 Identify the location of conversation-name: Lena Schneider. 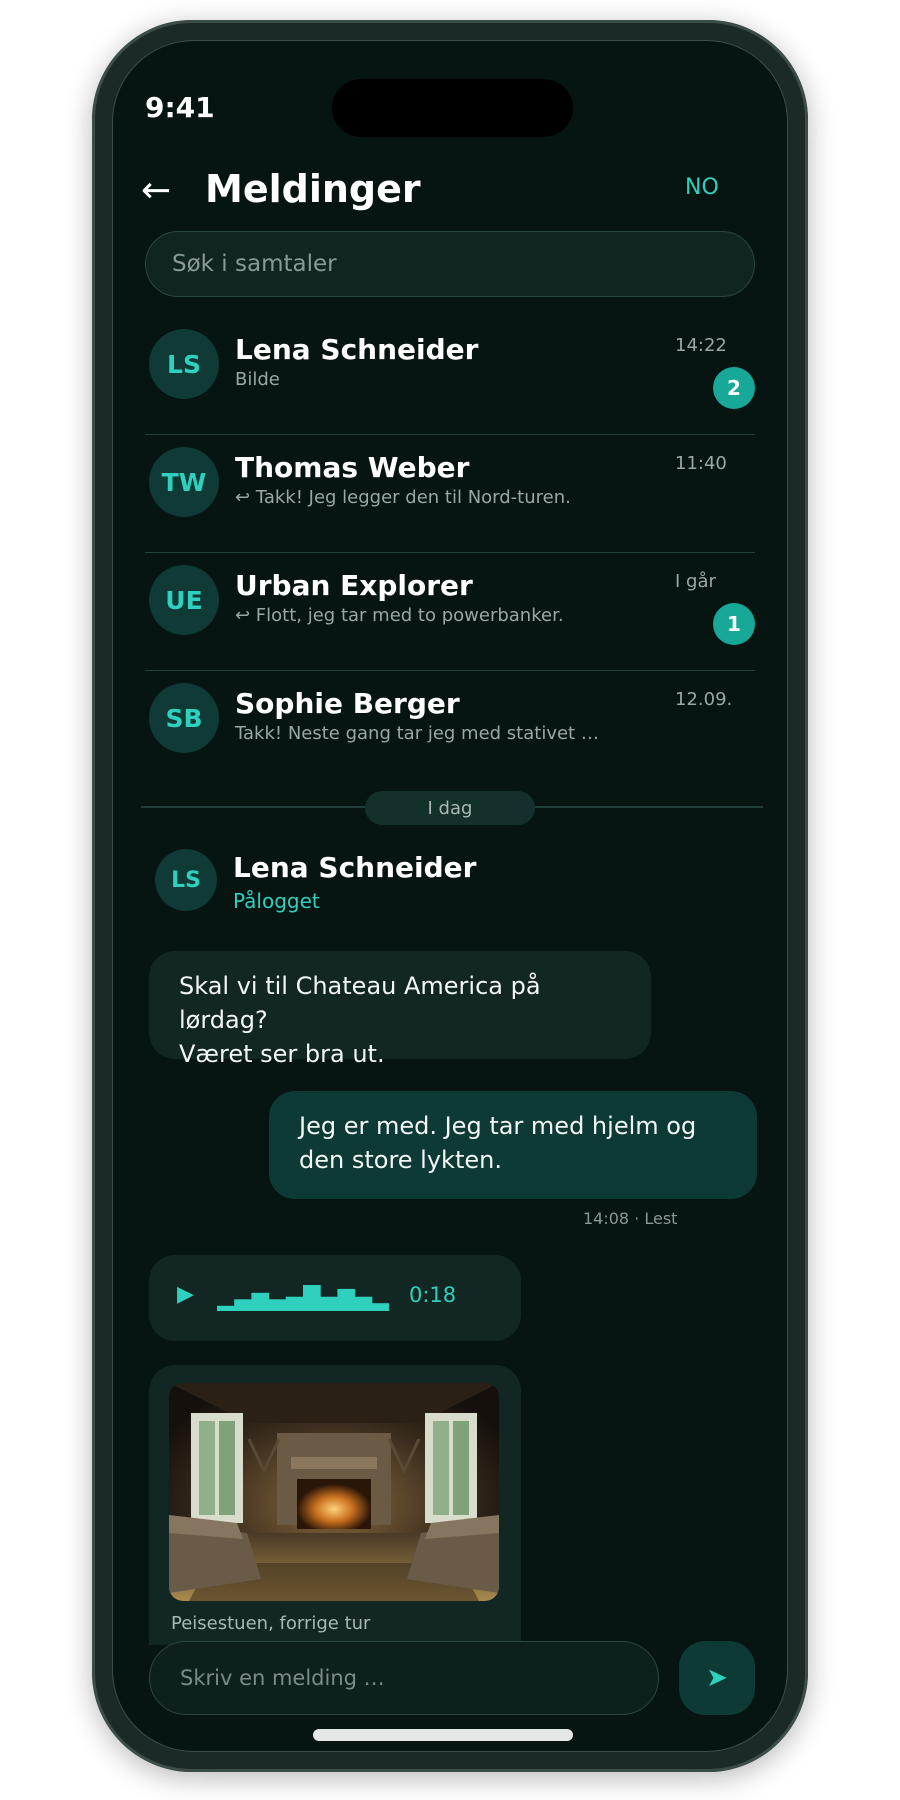
(357, 349).